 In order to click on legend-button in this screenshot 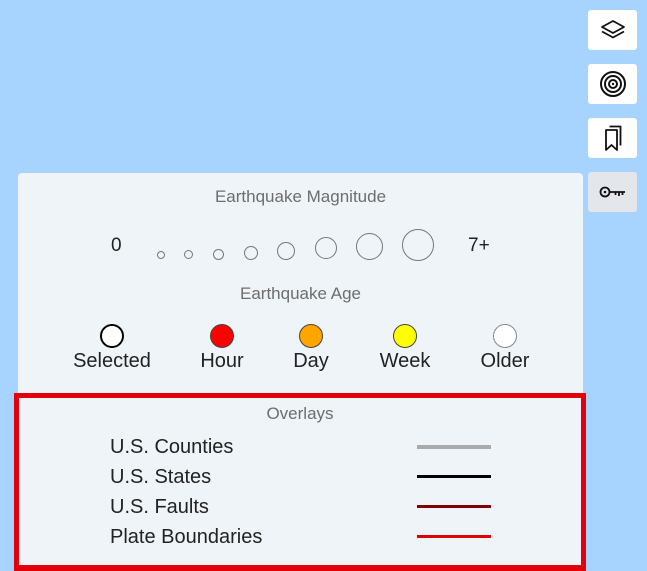, I will do `click(612, 192)`.